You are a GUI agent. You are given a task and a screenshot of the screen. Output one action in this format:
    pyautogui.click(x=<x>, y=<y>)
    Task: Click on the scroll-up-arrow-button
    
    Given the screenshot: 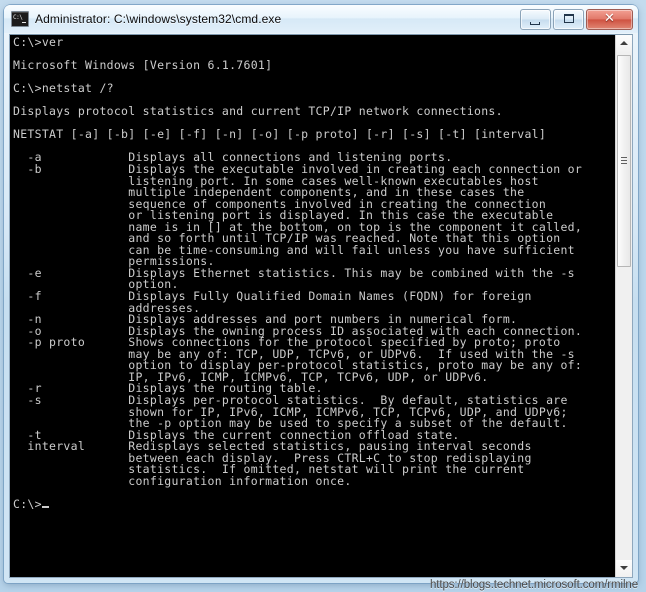 What is the action you would take?
    pyautogui.click(x=624, y=43)
    